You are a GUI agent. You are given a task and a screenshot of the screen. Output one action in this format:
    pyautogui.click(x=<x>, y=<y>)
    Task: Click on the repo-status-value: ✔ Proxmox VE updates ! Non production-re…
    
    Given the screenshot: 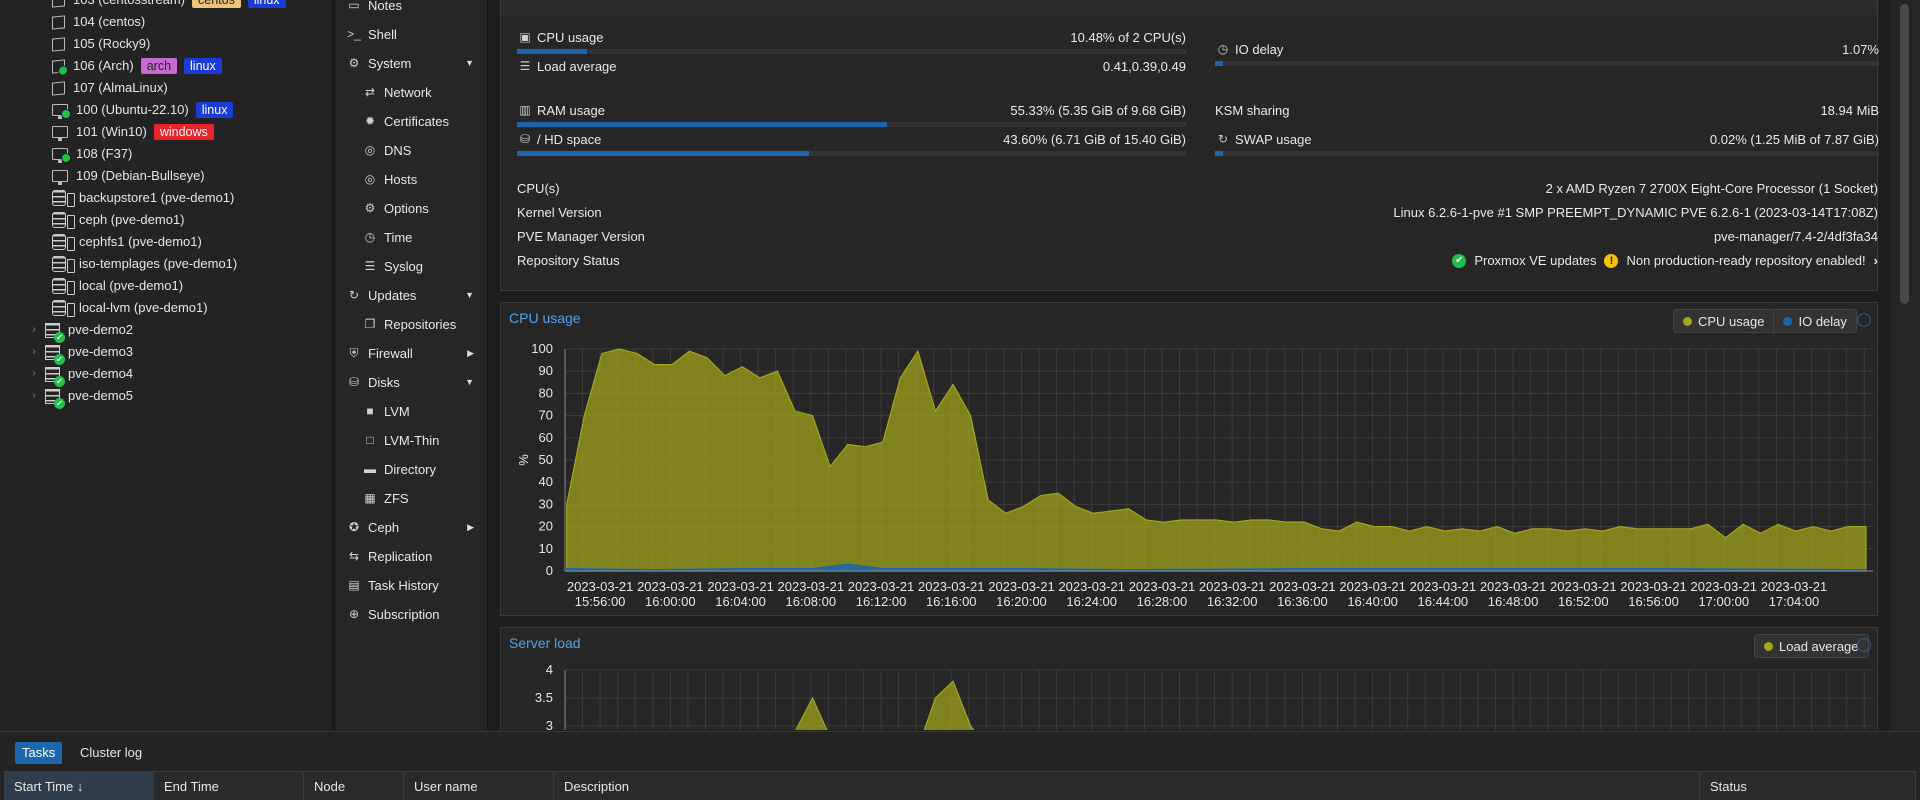 What is the action you would take?
    pyautogui.click(x=1665, y=260)
    